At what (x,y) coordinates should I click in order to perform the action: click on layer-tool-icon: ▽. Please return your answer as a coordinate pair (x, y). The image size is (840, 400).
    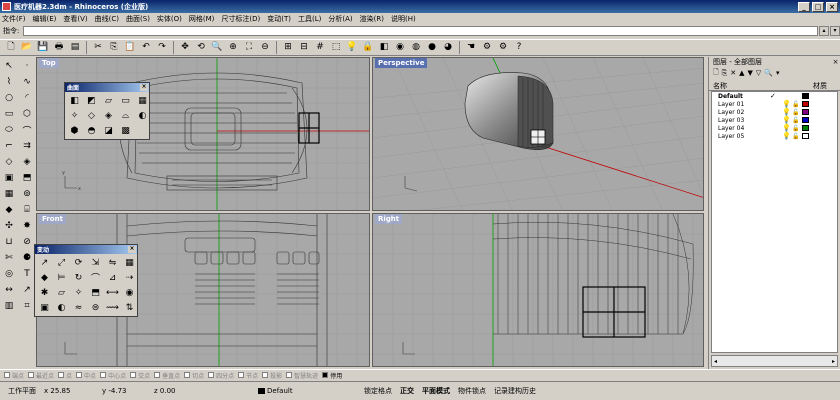
    Looking at the image, I should click on (758, 73).